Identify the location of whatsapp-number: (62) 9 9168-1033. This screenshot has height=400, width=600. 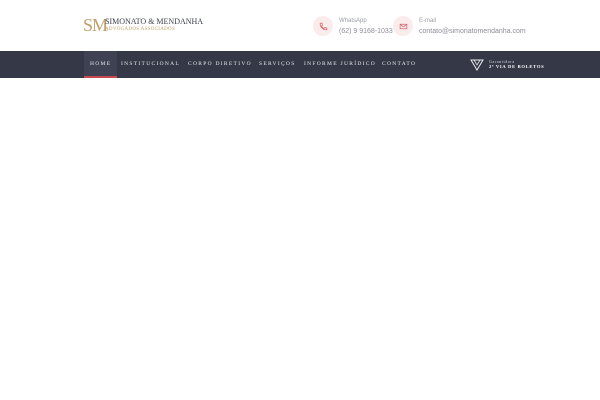
(366, 31).